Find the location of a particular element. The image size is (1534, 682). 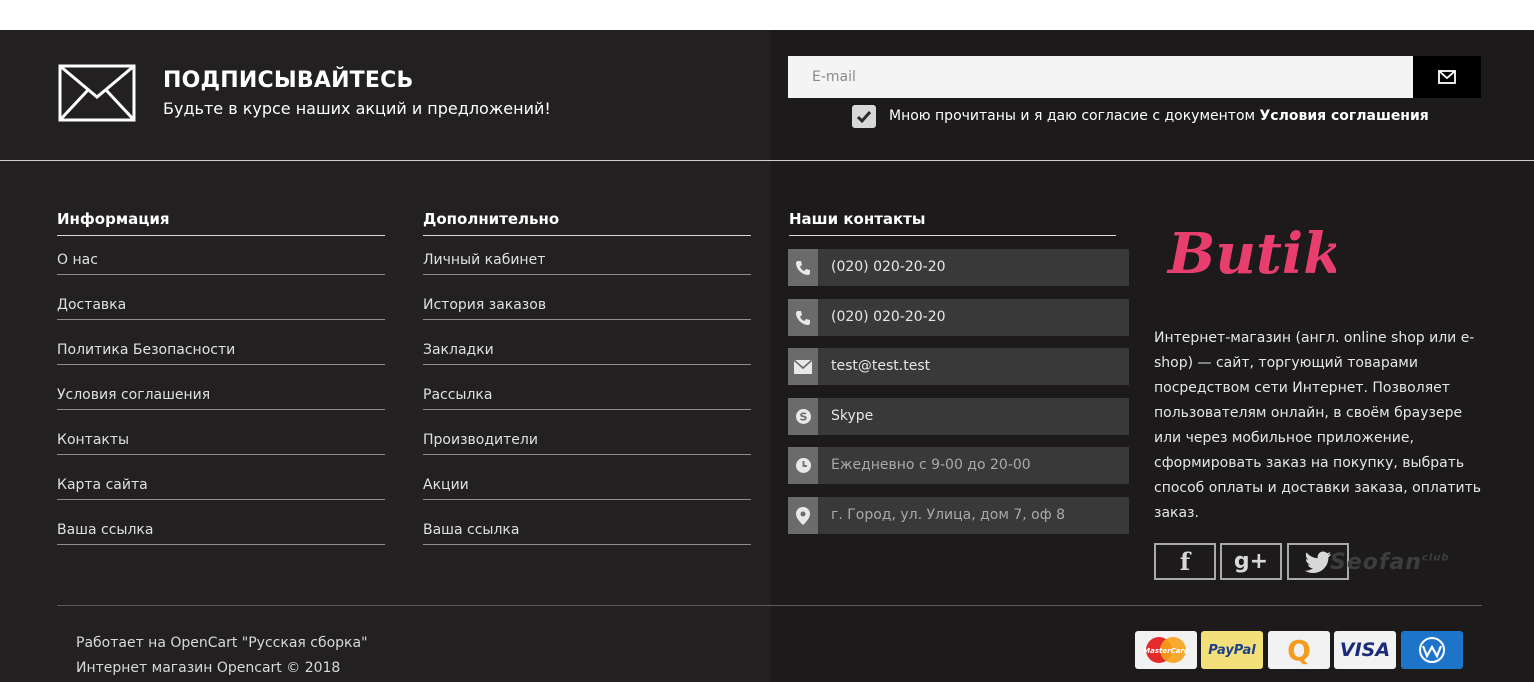

extra-link: Акции is located at coordinates (446, 485).